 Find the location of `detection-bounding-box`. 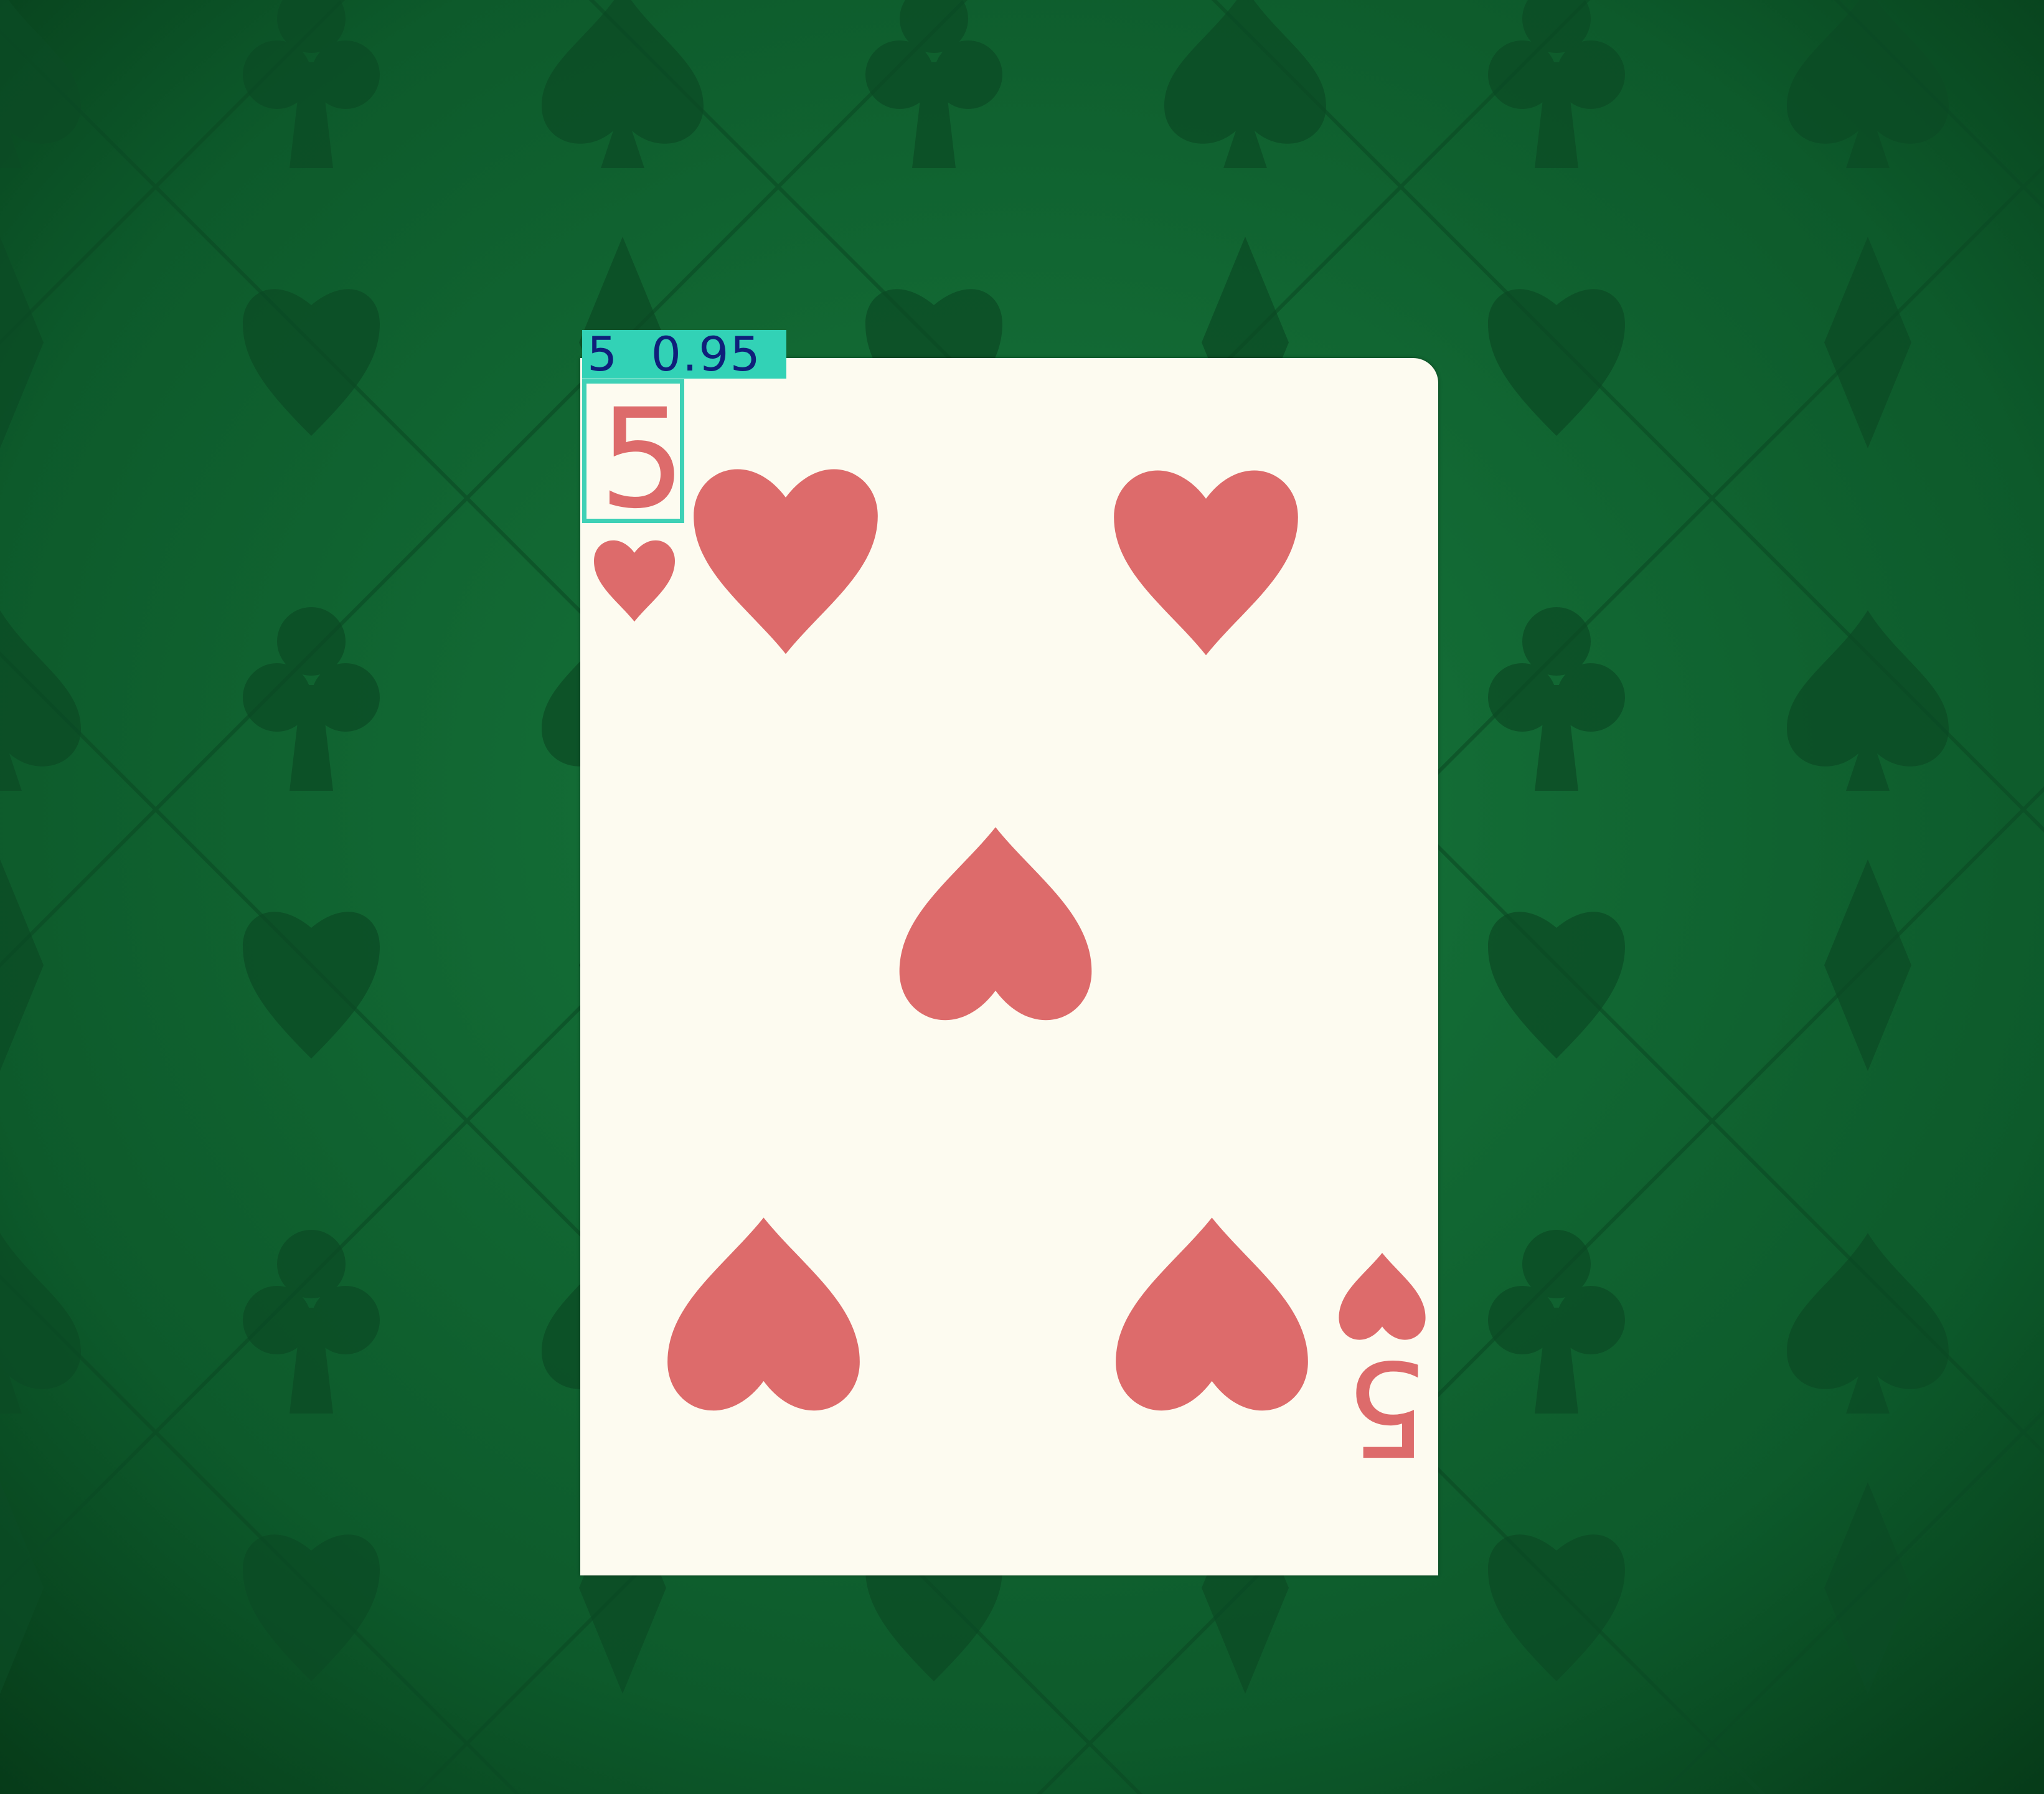

detection-bounding-box is located at coordinates (633, 451).